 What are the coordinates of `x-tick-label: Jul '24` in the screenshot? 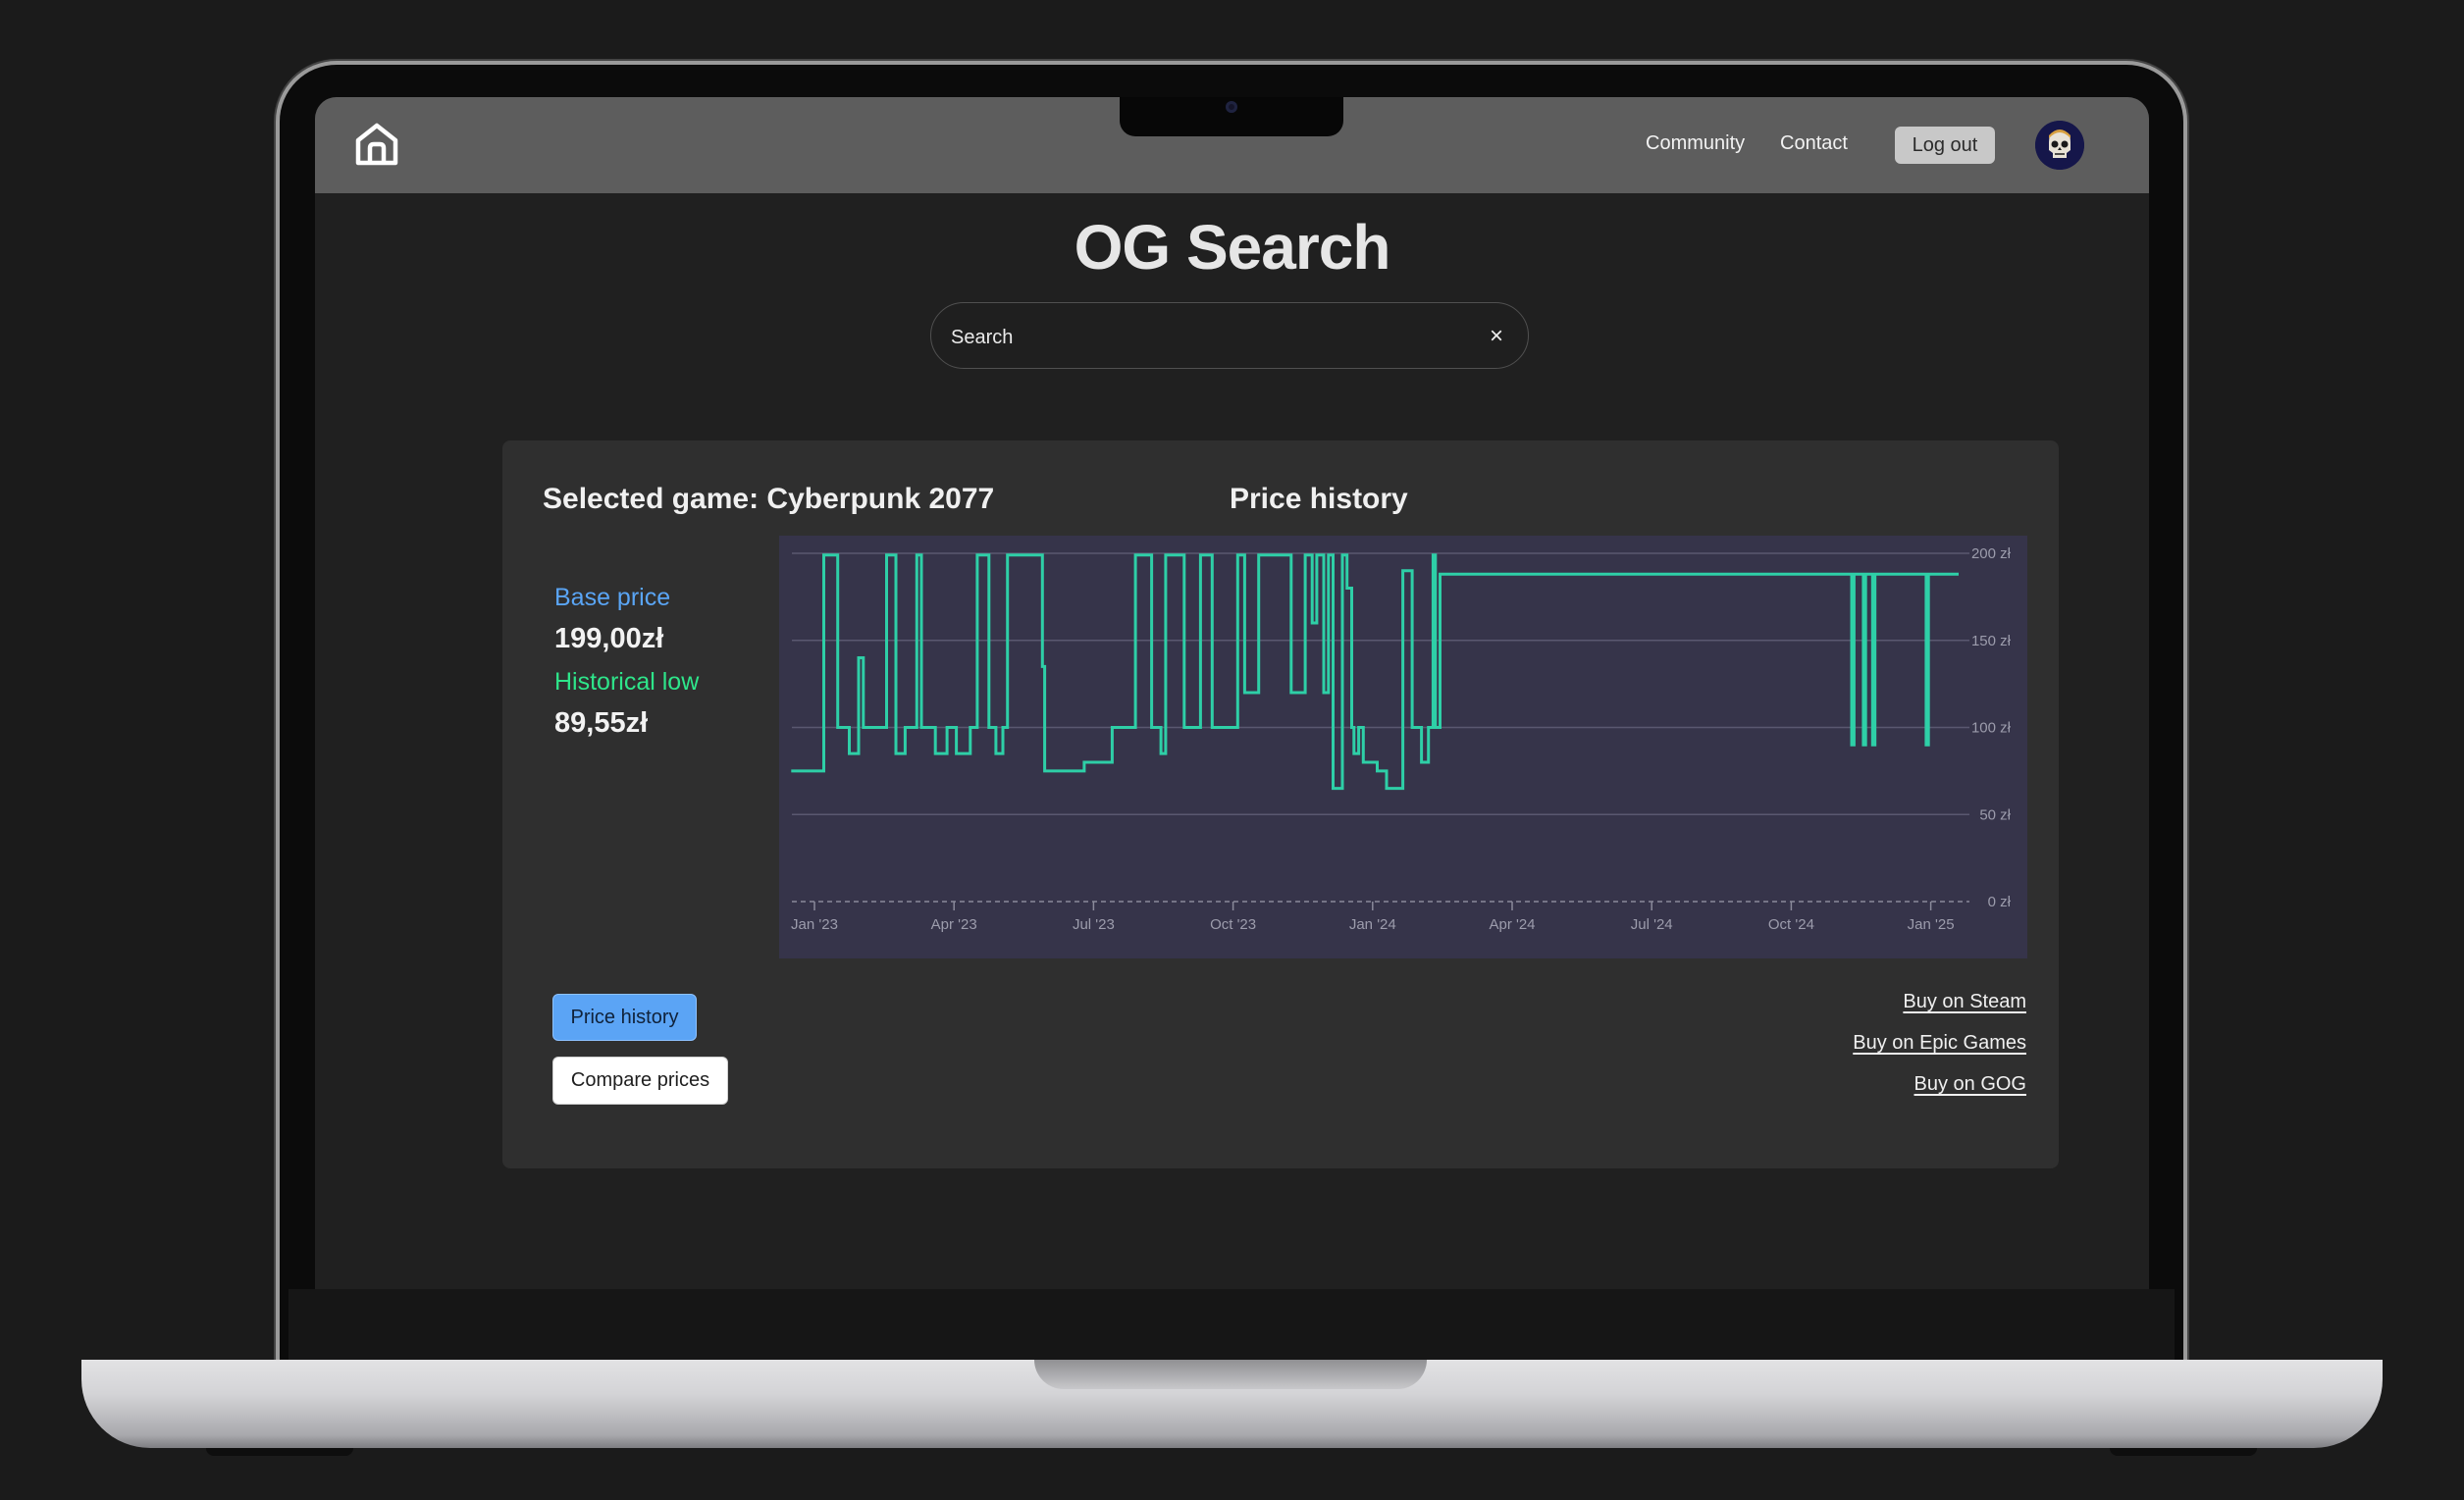 It's located at (1652, 924).